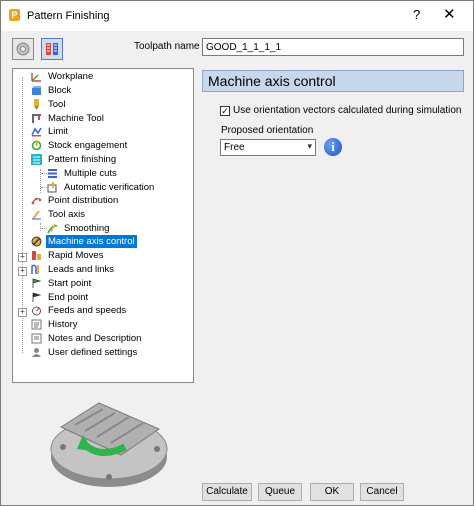 The height and width of the screenshot is (506, 474). Describe the element at coordinates (309, 146) in the screenshot. I see `chevron-down-icon: ▾` at that location.